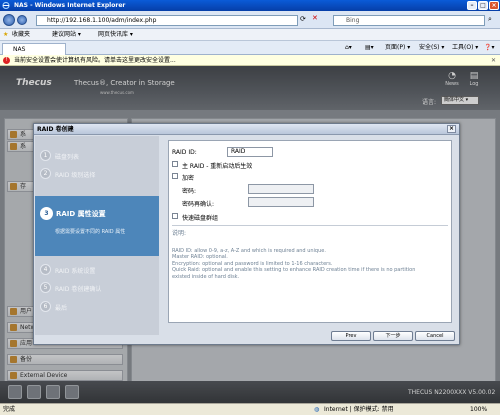 This screenshot has height=415, width=500. What do you see at coordinates (22, 20) in the screenshot?
I see `forward-icon` at bounding box center [22, 20].